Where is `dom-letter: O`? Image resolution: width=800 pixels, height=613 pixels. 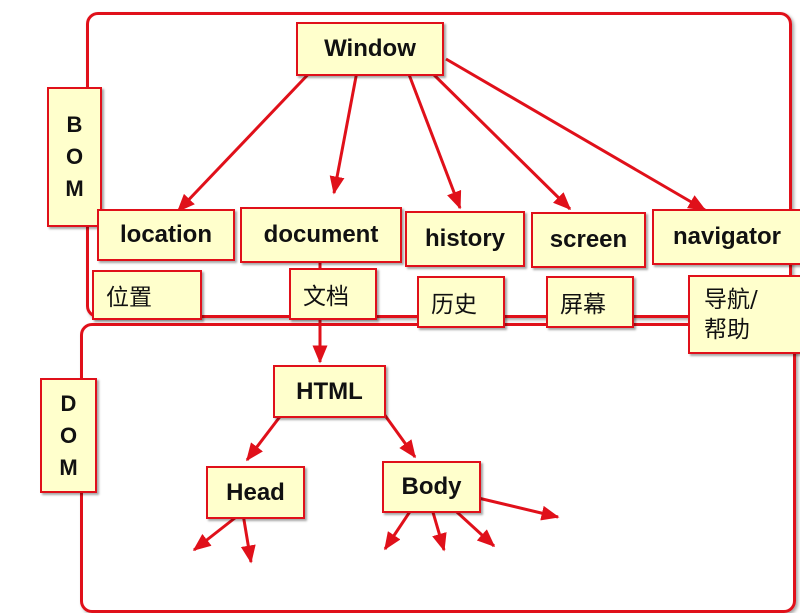
dom-letter: O is located at coordinates (68, 435).